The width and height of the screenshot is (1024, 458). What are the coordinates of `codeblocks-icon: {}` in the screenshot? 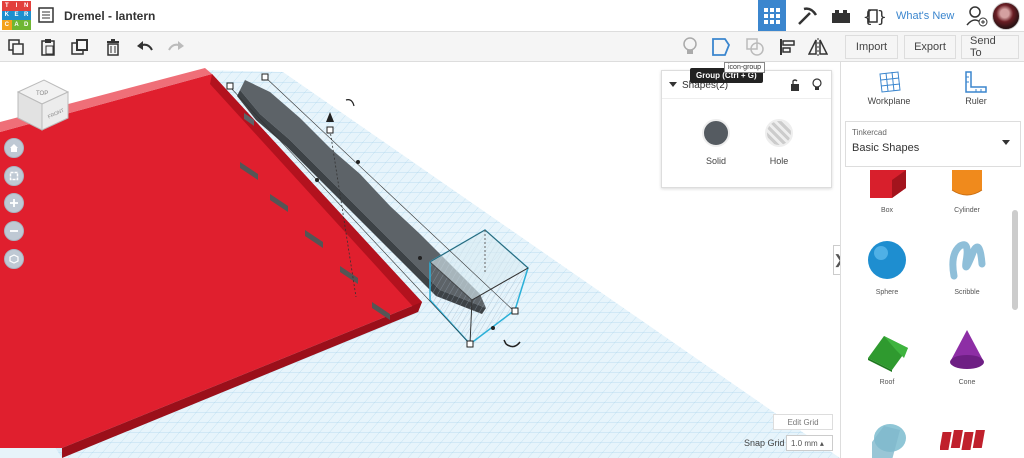 It's located at (873, 16).